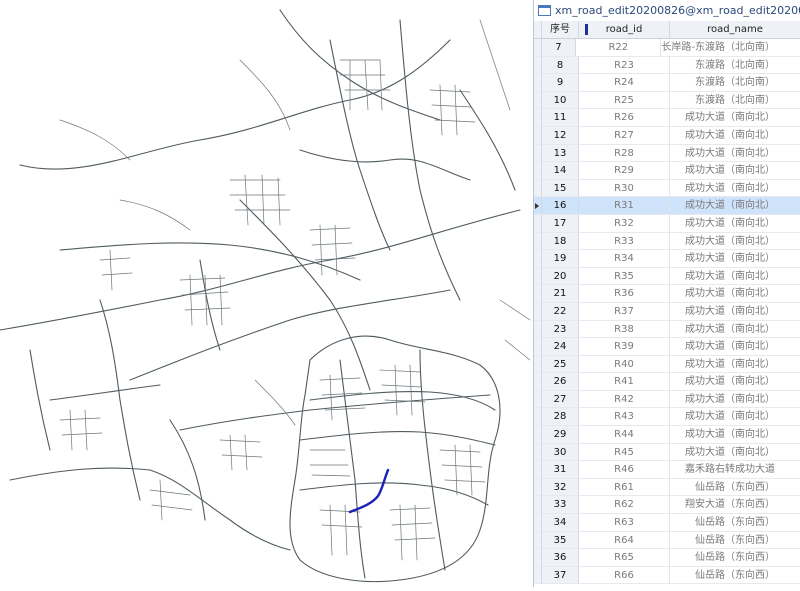 The width and height of the screenshot is (800, 591). Describe the element at coordinates (560, 557) in the screenshot. I see `cell-index: 36` at that location.